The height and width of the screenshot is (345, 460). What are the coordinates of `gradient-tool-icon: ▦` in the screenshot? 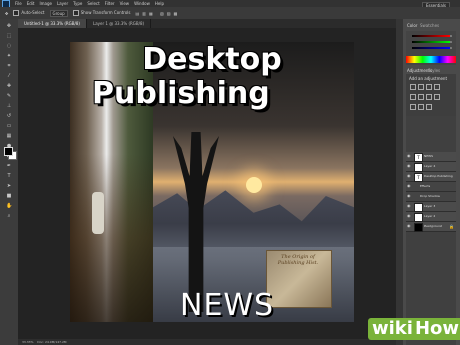 It's located at (9, 136).